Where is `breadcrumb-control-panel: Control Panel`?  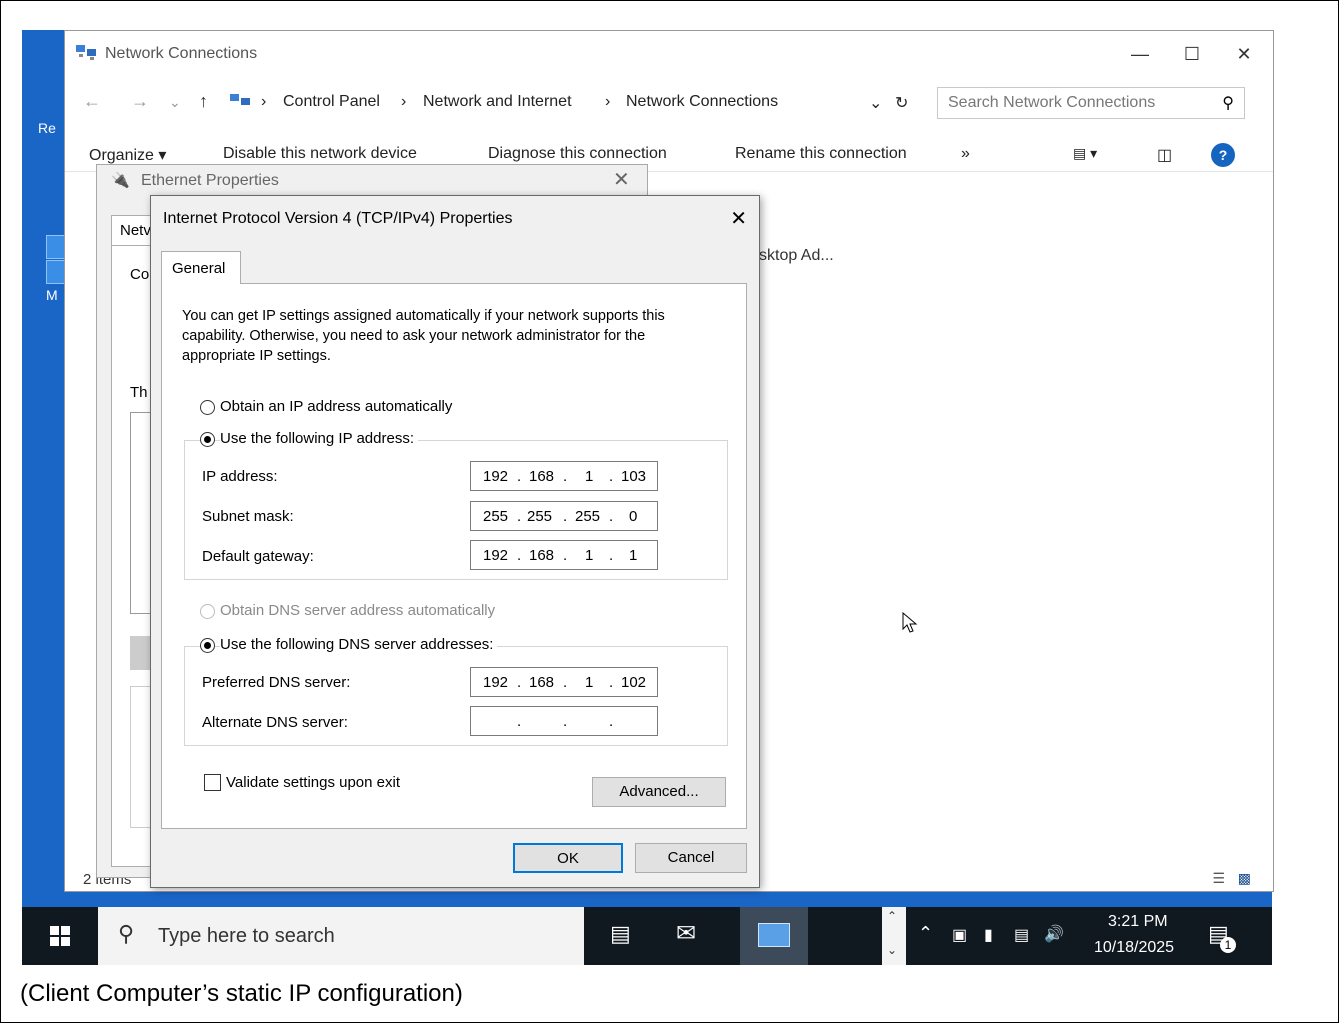 breadcrumb-control-panel: Control Panel is located at coordinates (331, 102).